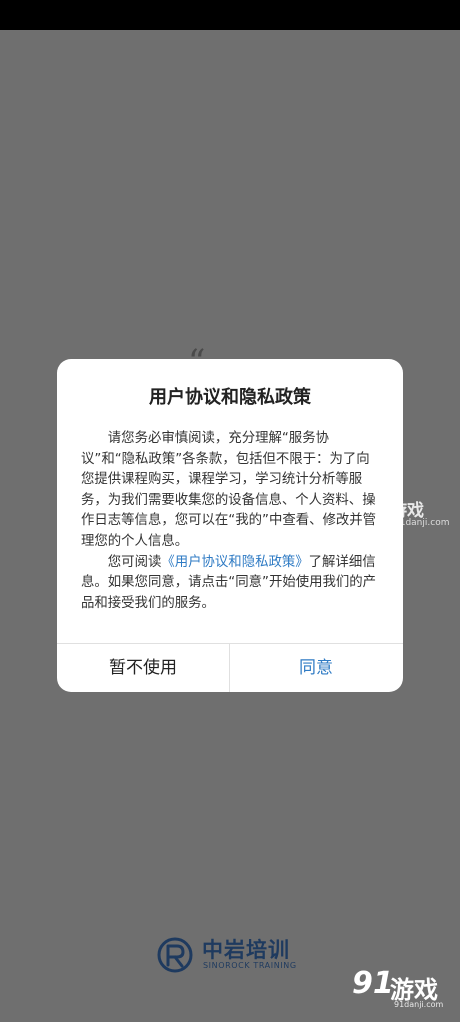  Describe the element at coordinates (230, 397) in the screenshot. I see `dialog-title: 用户协议和隐私政策` at that location.